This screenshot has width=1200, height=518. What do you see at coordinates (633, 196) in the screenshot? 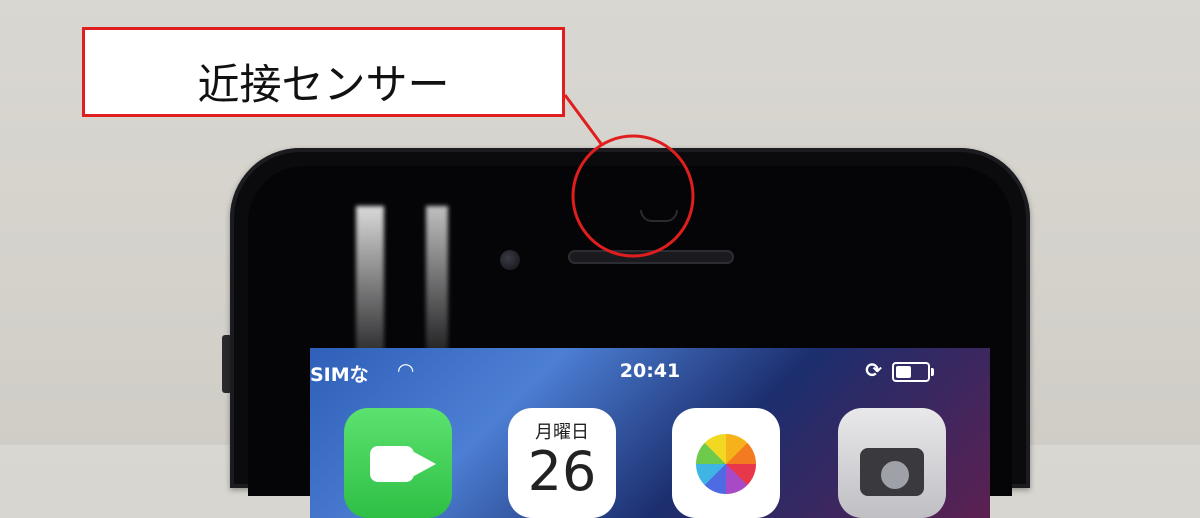
I see `callout-circle` at bounding box center [633, 196].